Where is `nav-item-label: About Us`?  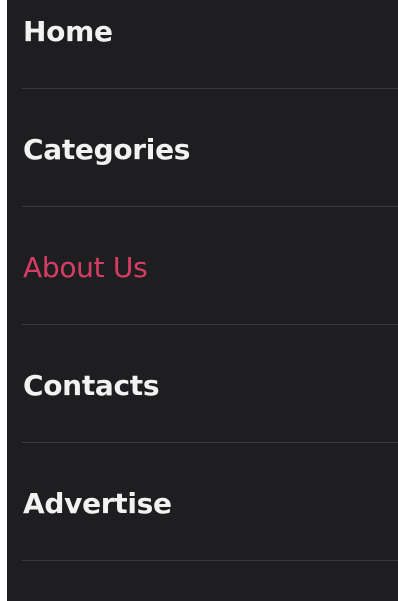
nav-item-label: About Us is located at coordinates (85, 267).